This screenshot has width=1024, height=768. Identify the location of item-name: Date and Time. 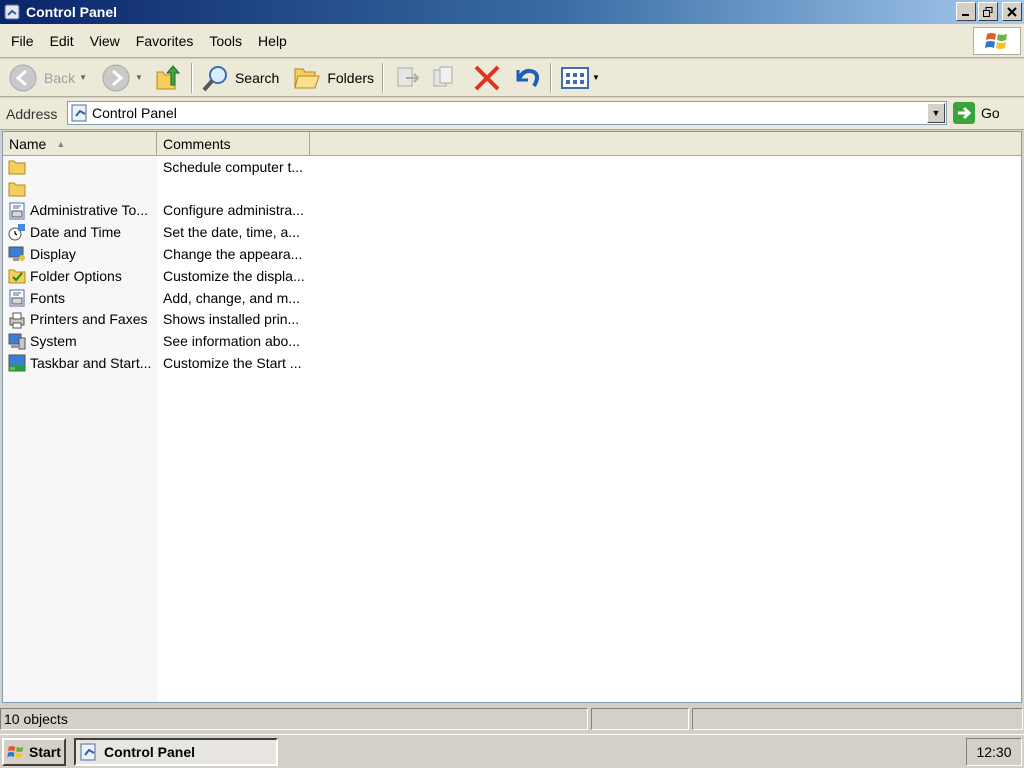
(76, 232).